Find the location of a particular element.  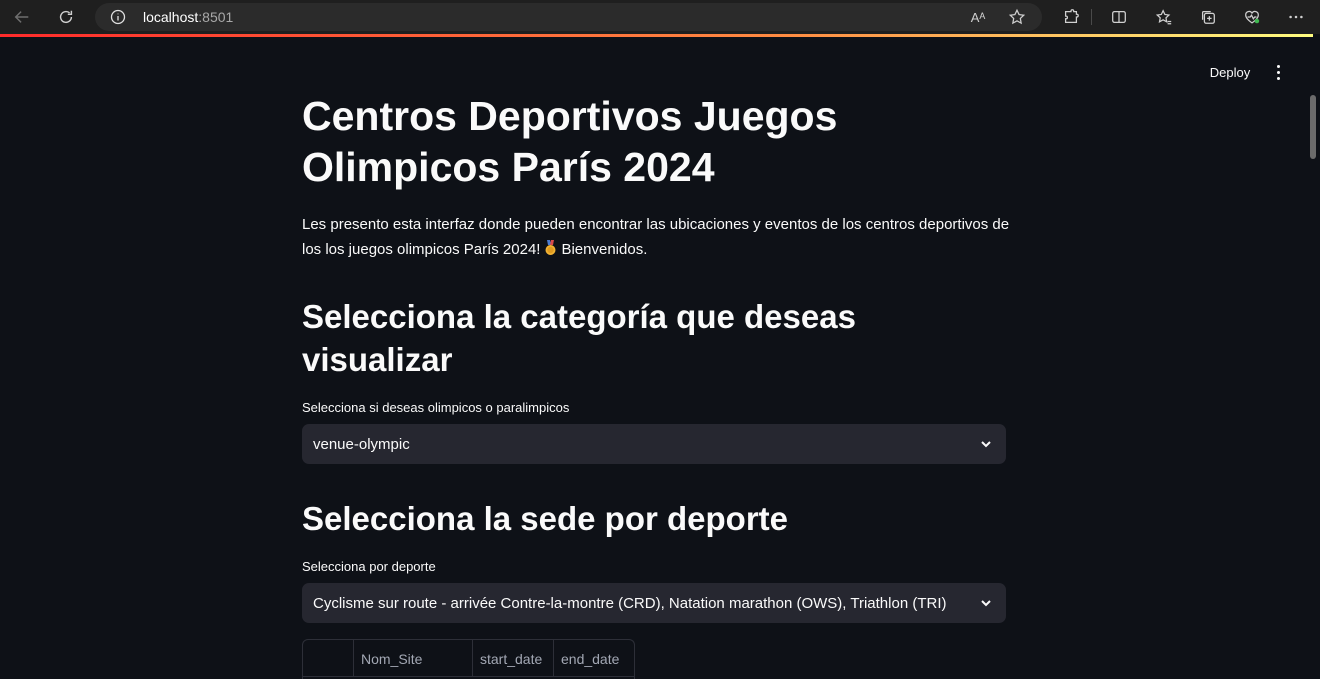

extensions-icon is located at coordinates (1071, 17).